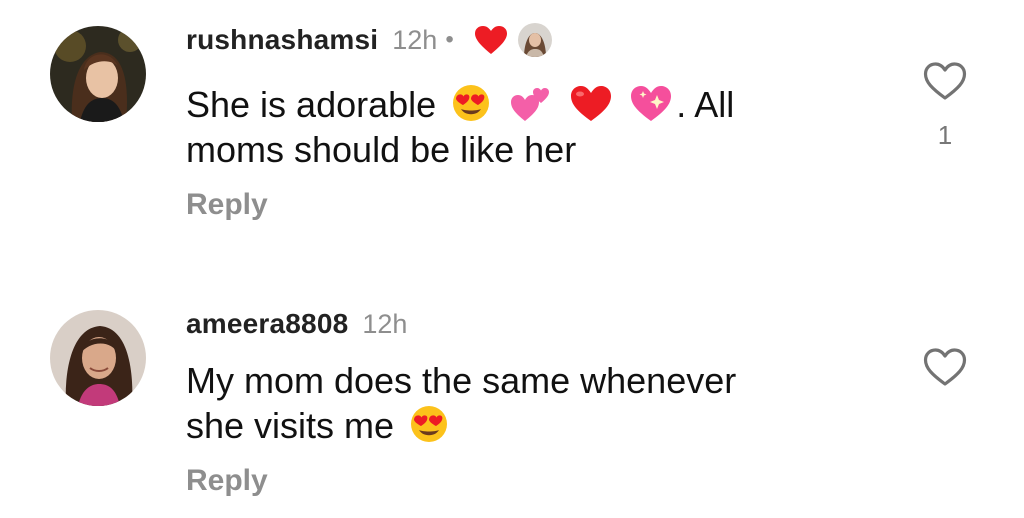 This screenshot has width=1024, height=518. What do you see at coordinates (651, 103) in the screenshot?
I see `sparkling-heart-emoji-icon` at bounding box center [651, 103].